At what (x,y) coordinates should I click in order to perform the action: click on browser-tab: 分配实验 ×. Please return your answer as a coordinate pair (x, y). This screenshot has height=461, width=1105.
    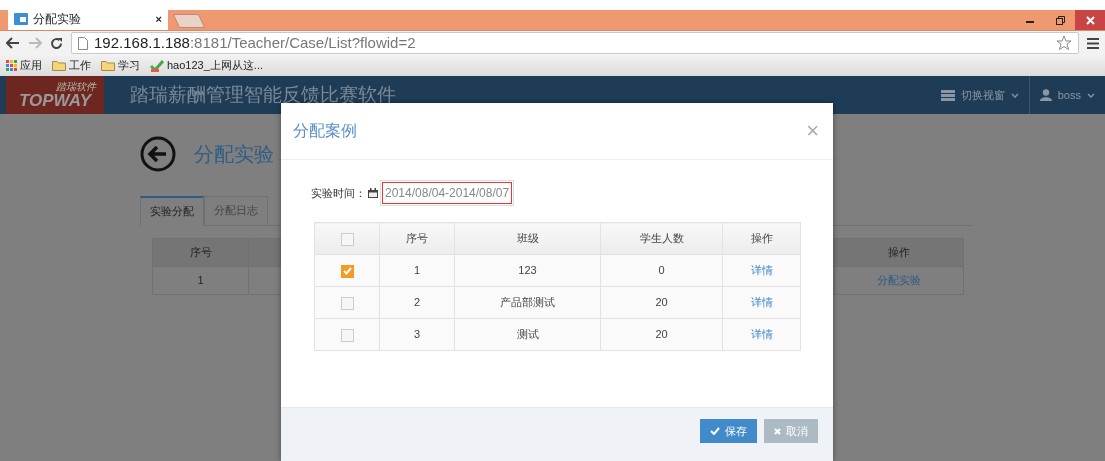
    Looking at the image, I should click on (88, 19).